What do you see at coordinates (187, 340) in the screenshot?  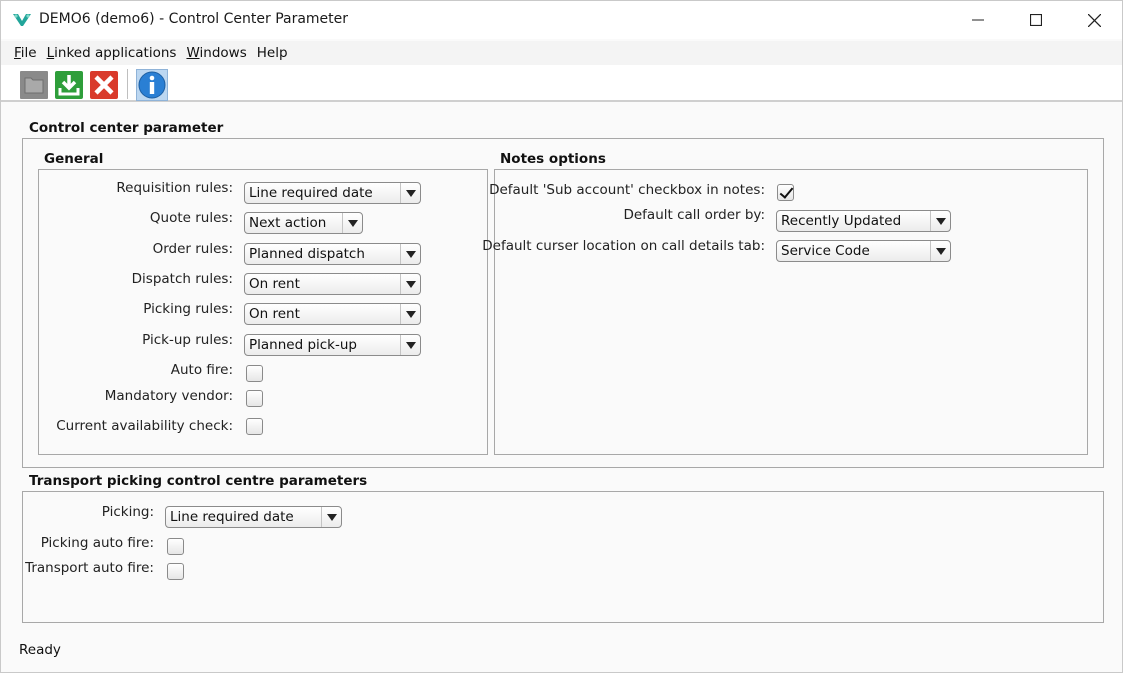 I see `pickup-rules-label: Pick-up rules:` at bounding box center [187, 340].